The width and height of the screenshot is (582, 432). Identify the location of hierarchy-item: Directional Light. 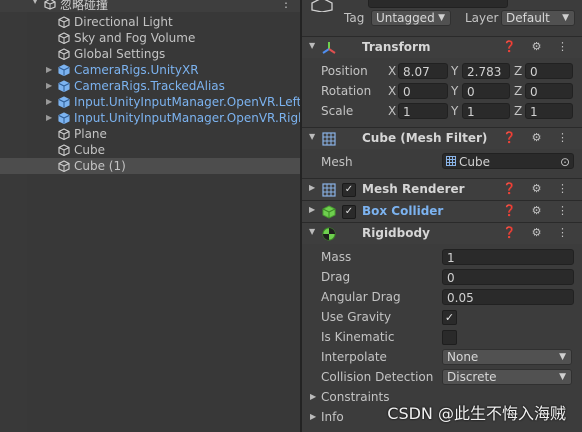
(150, 22).